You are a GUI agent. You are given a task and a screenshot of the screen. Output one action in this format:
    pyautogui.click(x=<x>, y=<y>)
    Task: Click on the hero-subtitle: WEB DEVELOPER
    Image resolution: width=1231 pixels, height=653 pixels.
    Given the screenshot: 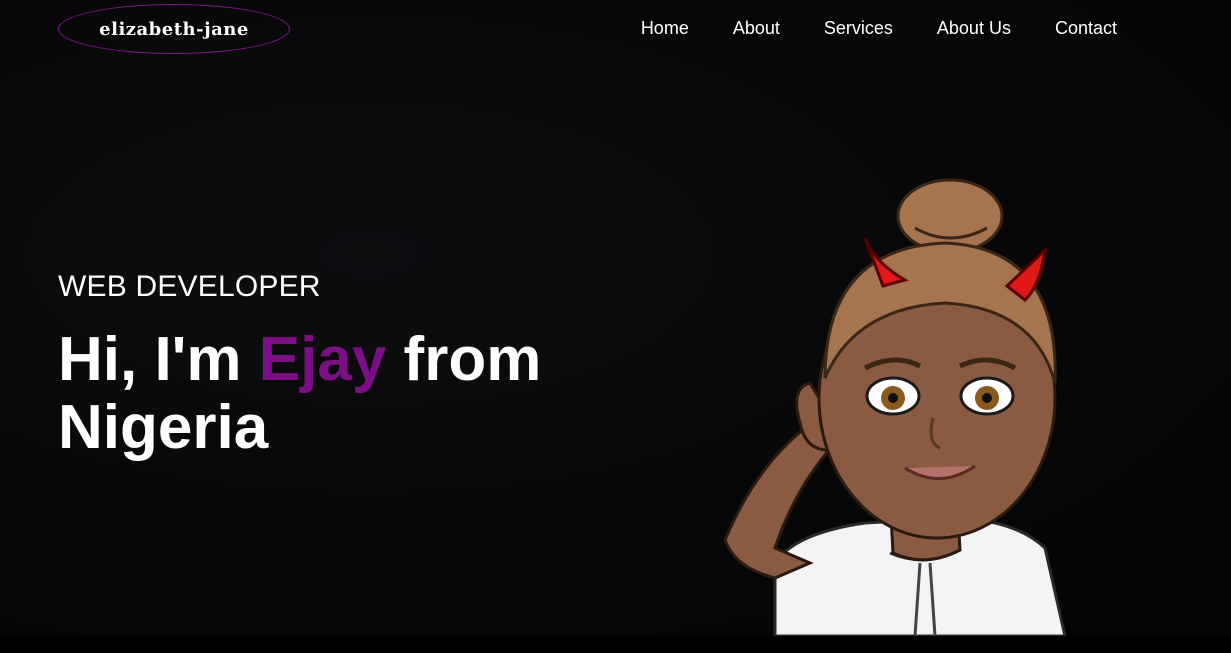 What is the action you would take?
    pyautogui.click(x=189, y=286)
    